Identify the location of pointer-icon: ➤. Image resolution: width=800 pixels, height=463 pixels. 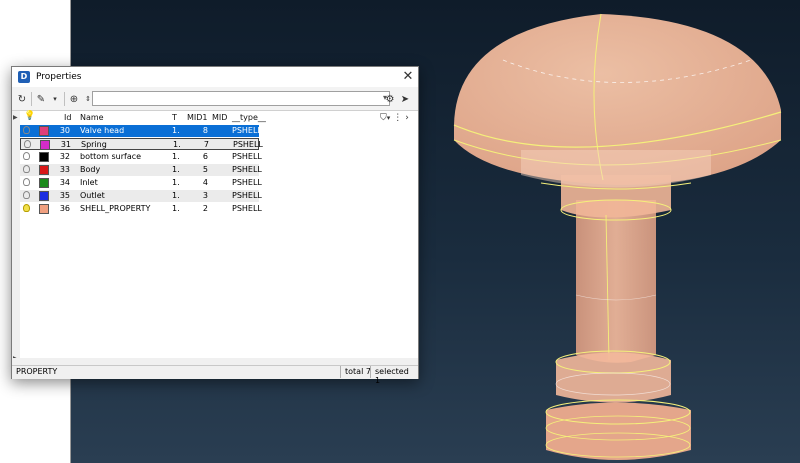
(405, 99).